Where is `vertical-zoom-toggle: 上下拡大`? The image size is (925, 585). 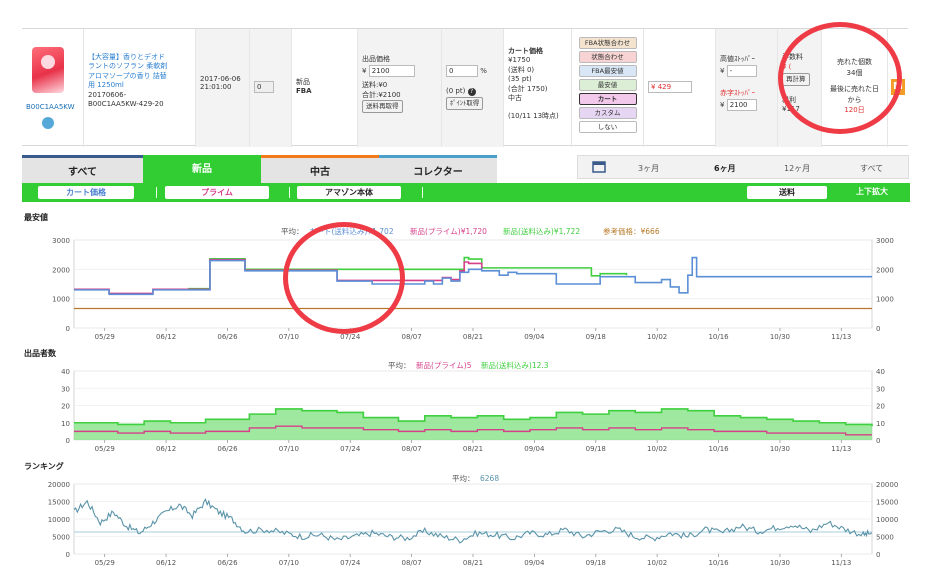 vertical-zoom-toggle: 上下拡大 is located at coordinates (872, 191).